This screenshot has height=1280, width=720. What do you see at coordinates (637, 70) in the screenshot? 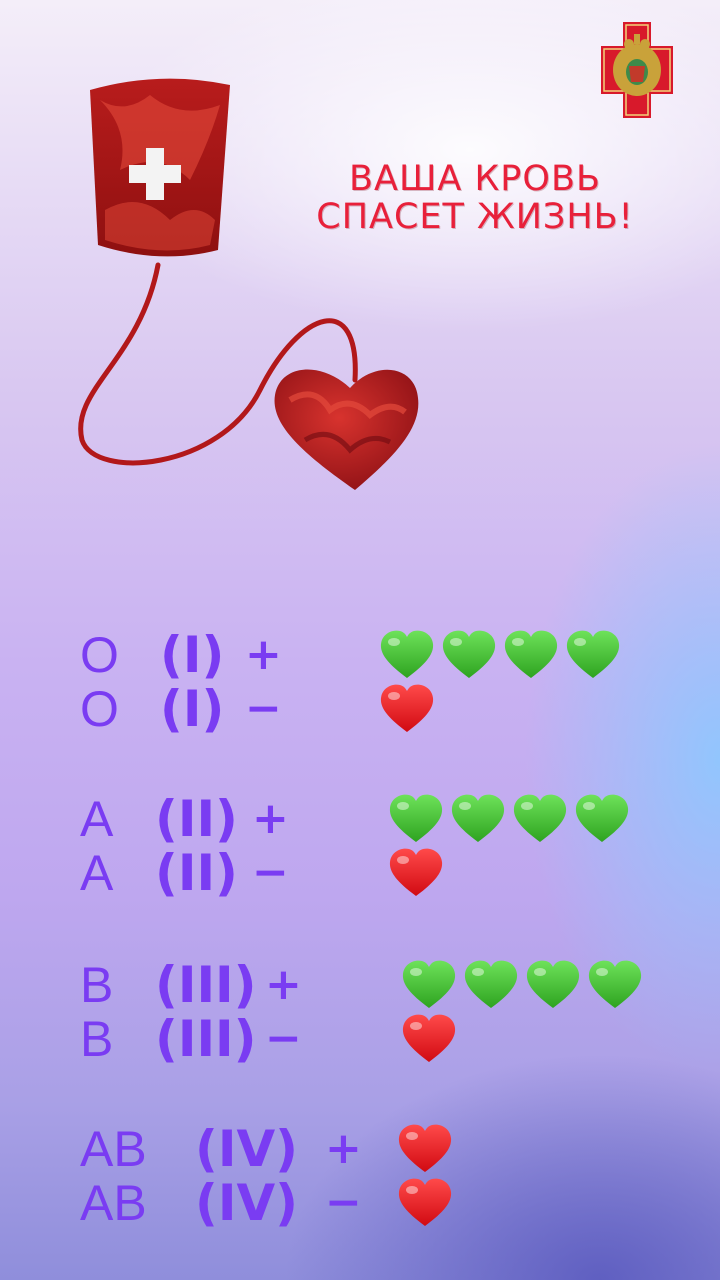
I see `medical-cross-emblem-icon` at bounding box center [637, 70].